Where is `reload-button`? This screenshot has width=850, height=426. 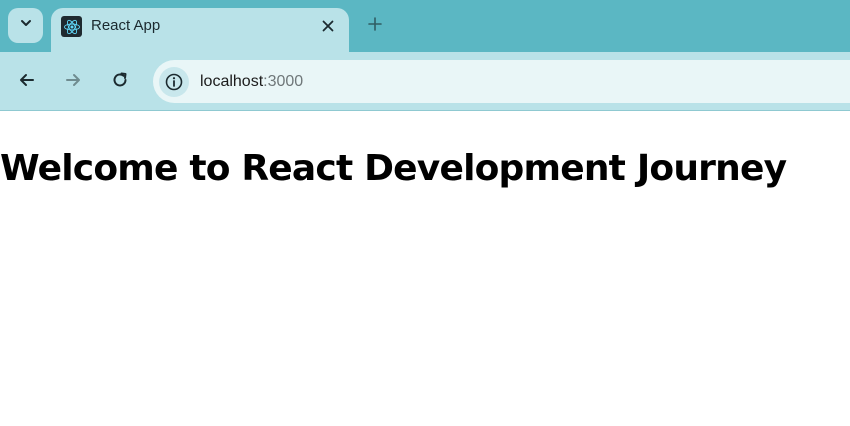
reload-button is located at coordinates (120, 82).